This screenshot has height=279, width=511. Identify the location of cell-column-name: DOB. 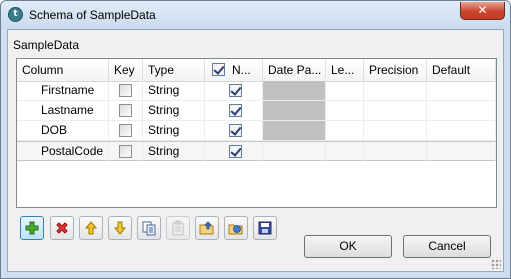
(63, 130).